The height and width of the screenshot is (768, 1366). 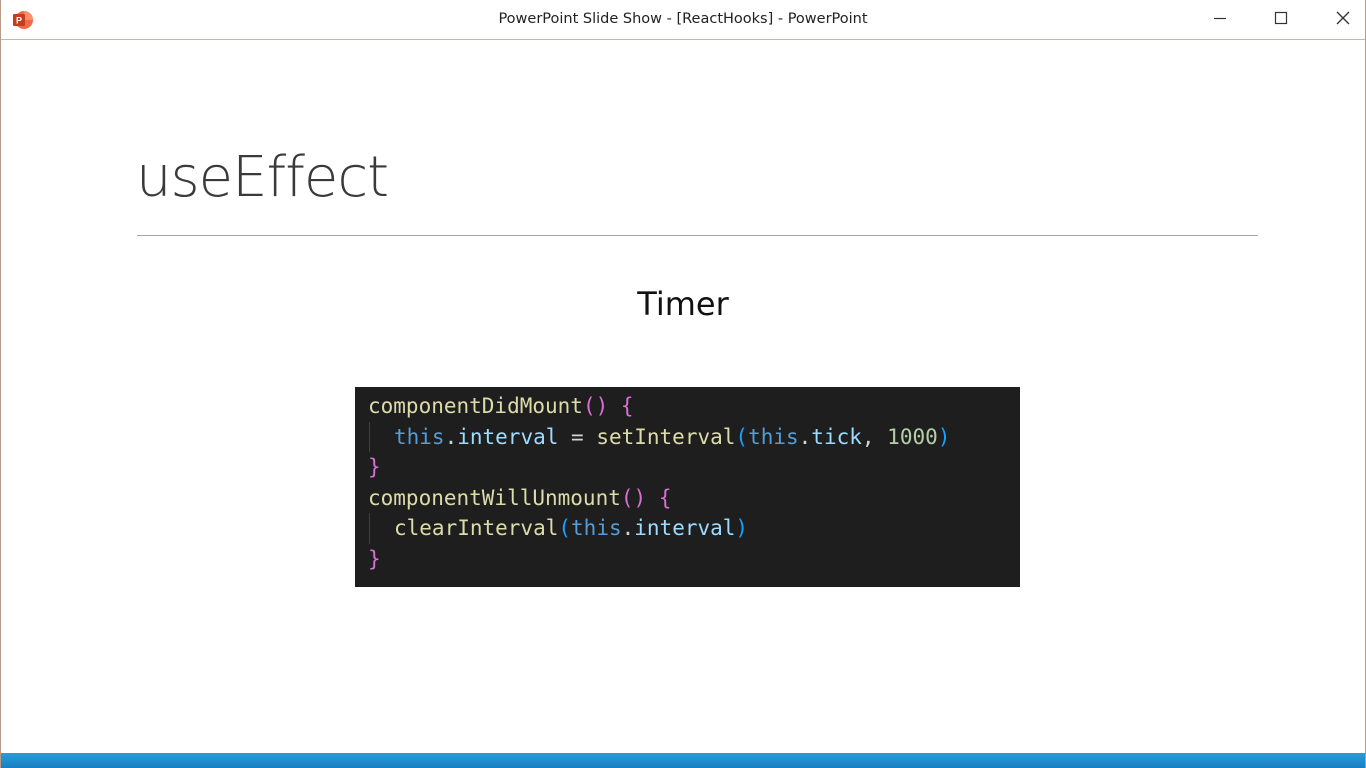 What do you see at coordinates (694, 467) in the screenshot?
I see `code-line-3: }` at bounding box center [694, 467].